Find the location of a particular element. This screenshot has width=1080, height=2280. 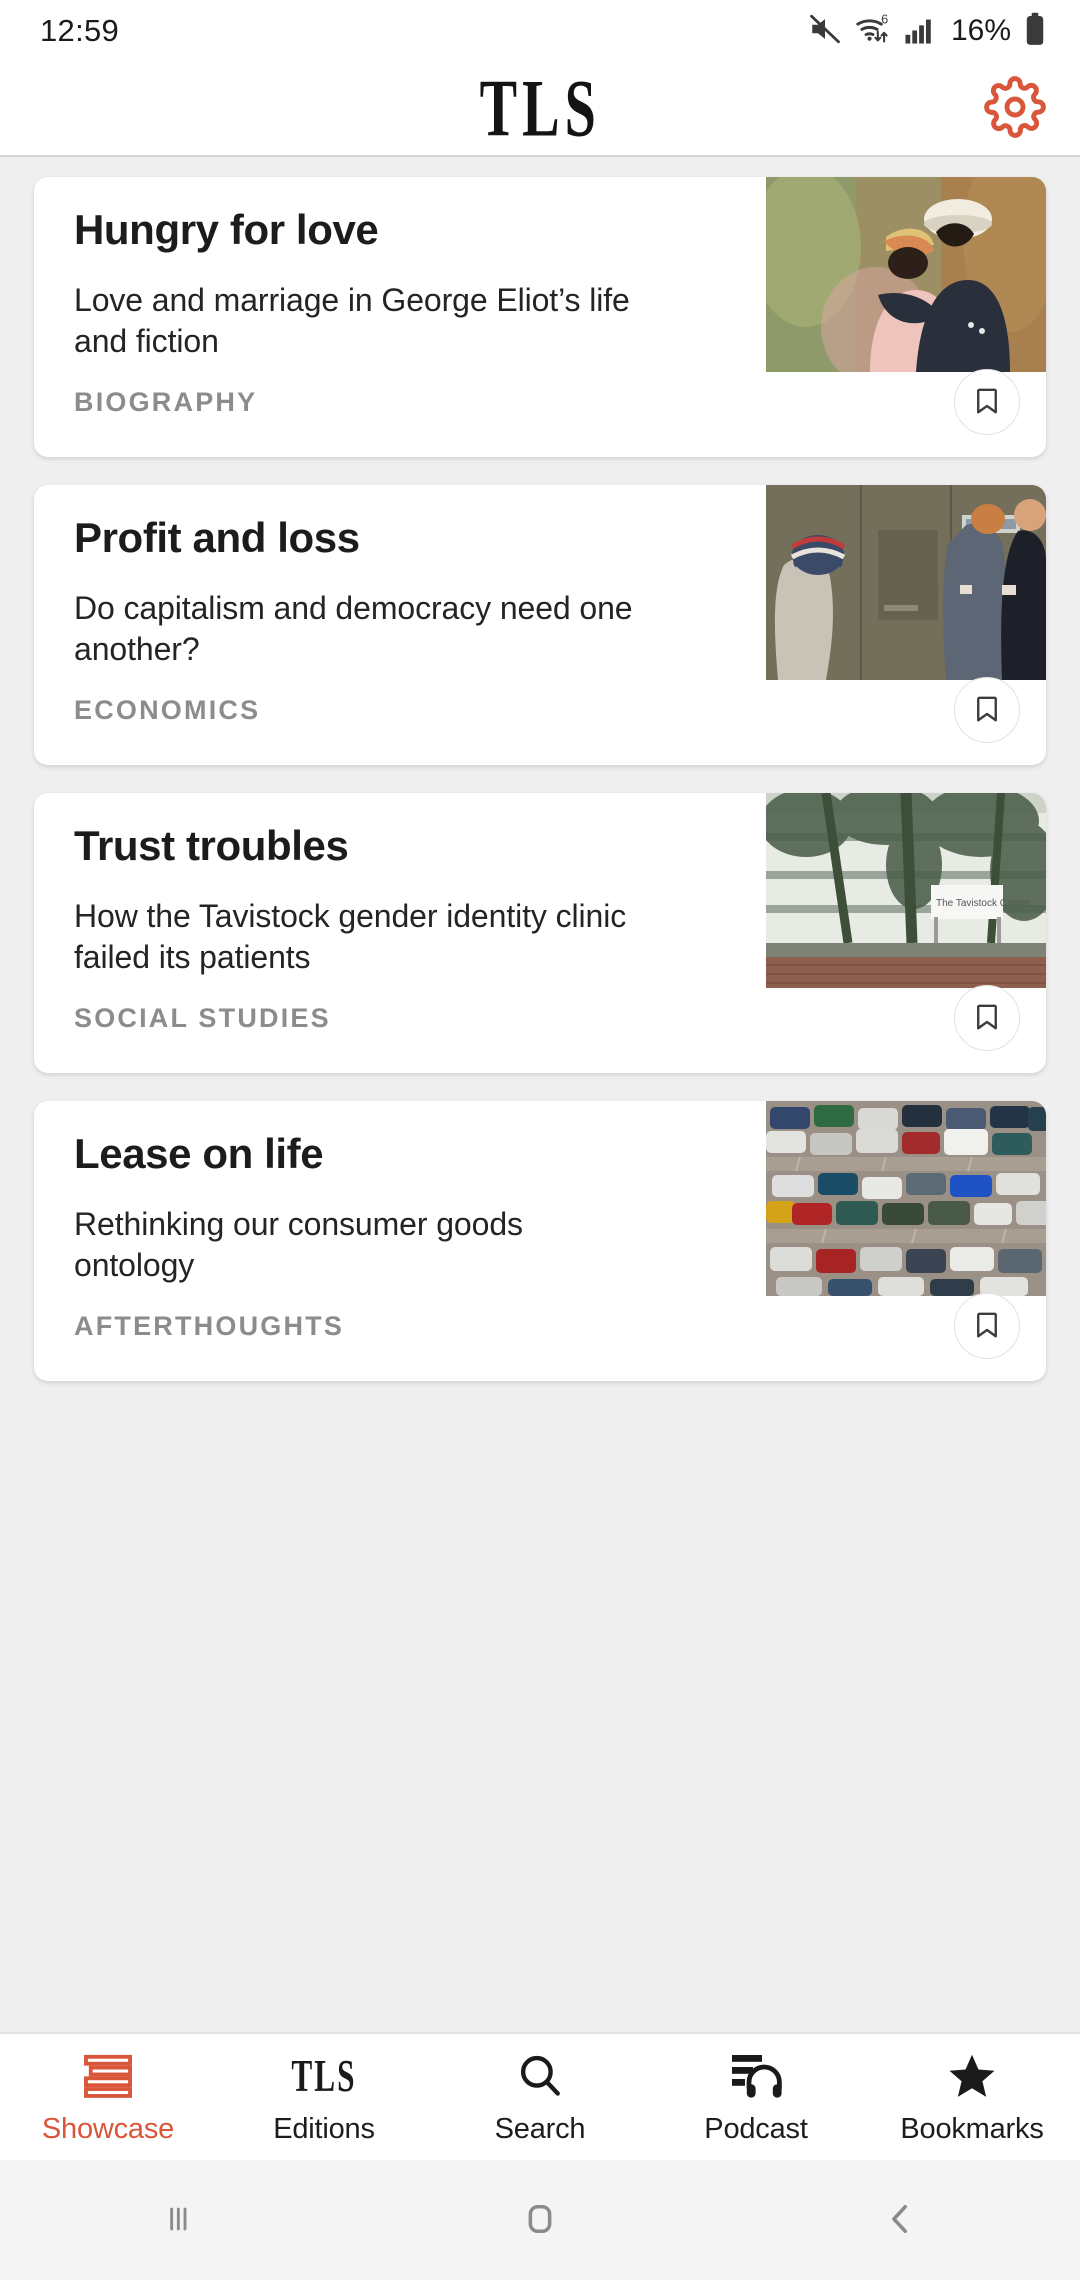

status-bar: 12:59 6 16% is located at coordinates (540, 31).